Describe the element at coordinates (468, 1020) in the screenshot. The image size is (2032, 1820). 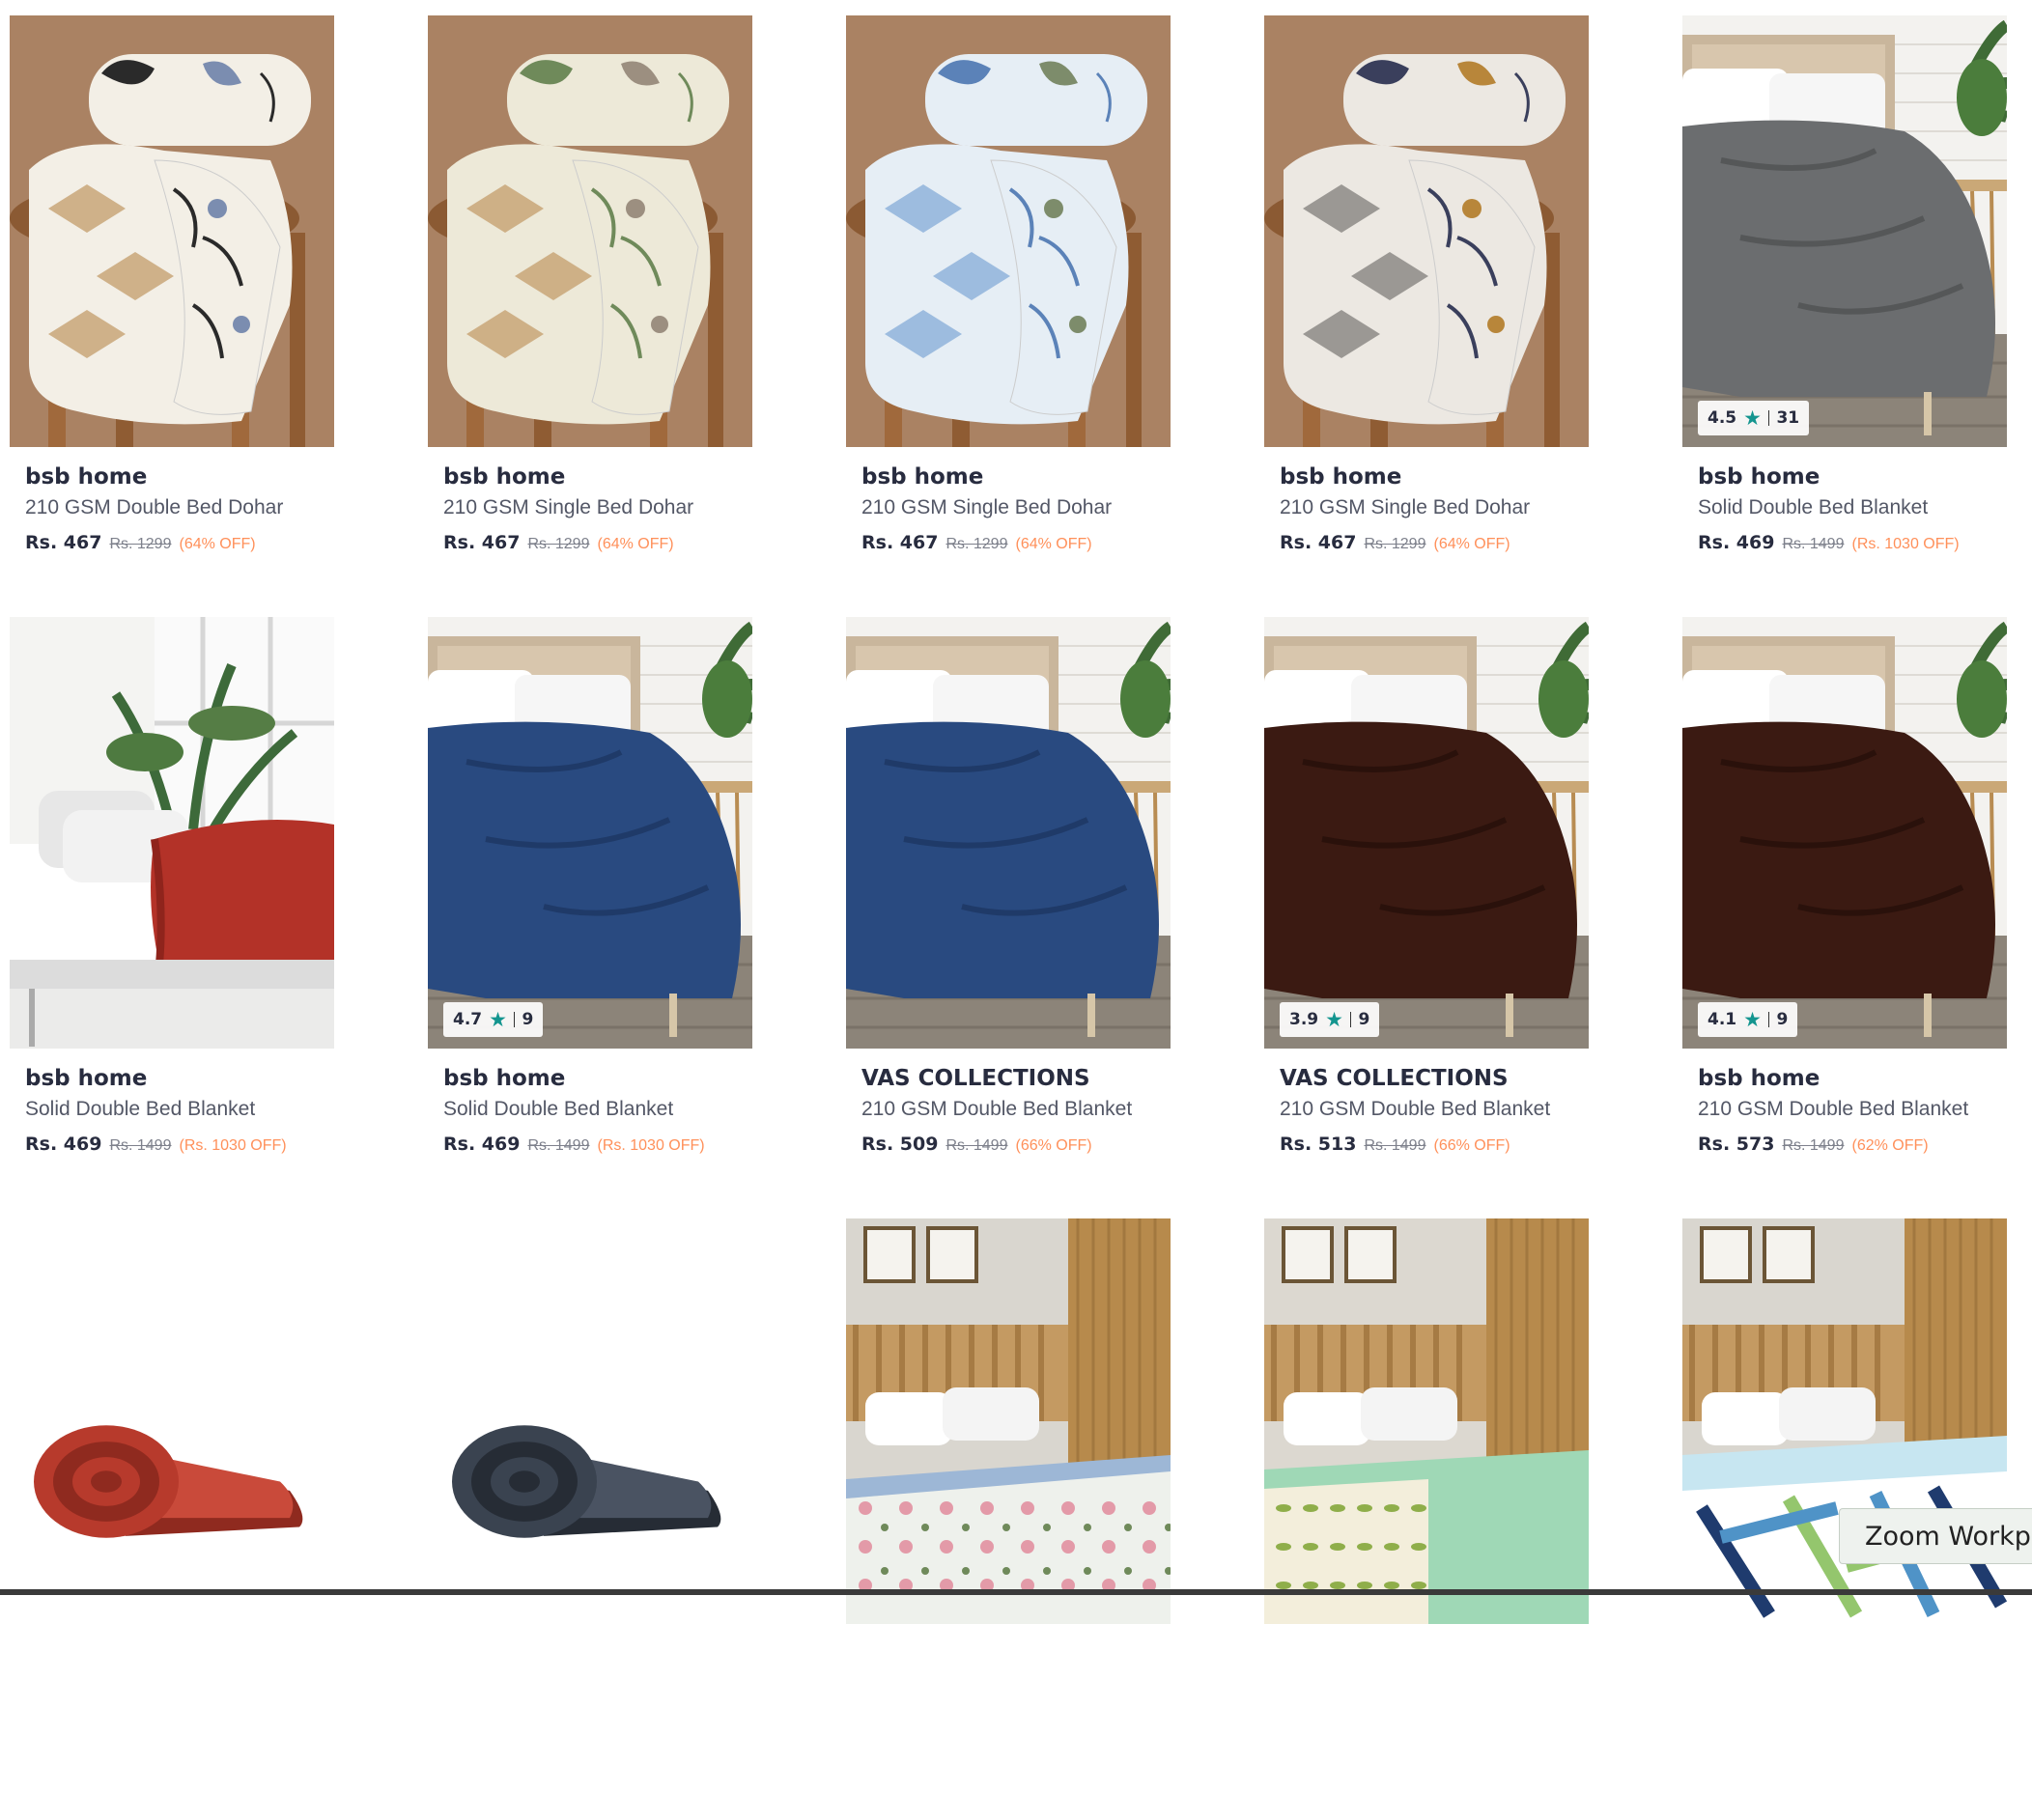
I see `rating-value: 4.7` at that location.